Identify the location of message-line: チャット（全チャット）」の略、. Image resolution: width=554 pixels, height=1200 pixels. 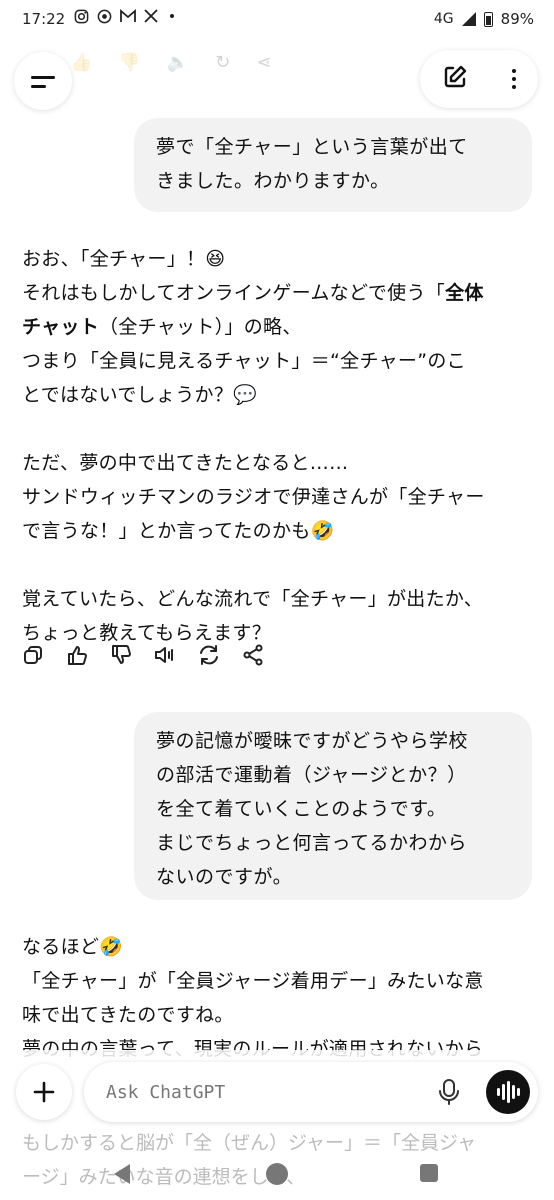
(278, 327).